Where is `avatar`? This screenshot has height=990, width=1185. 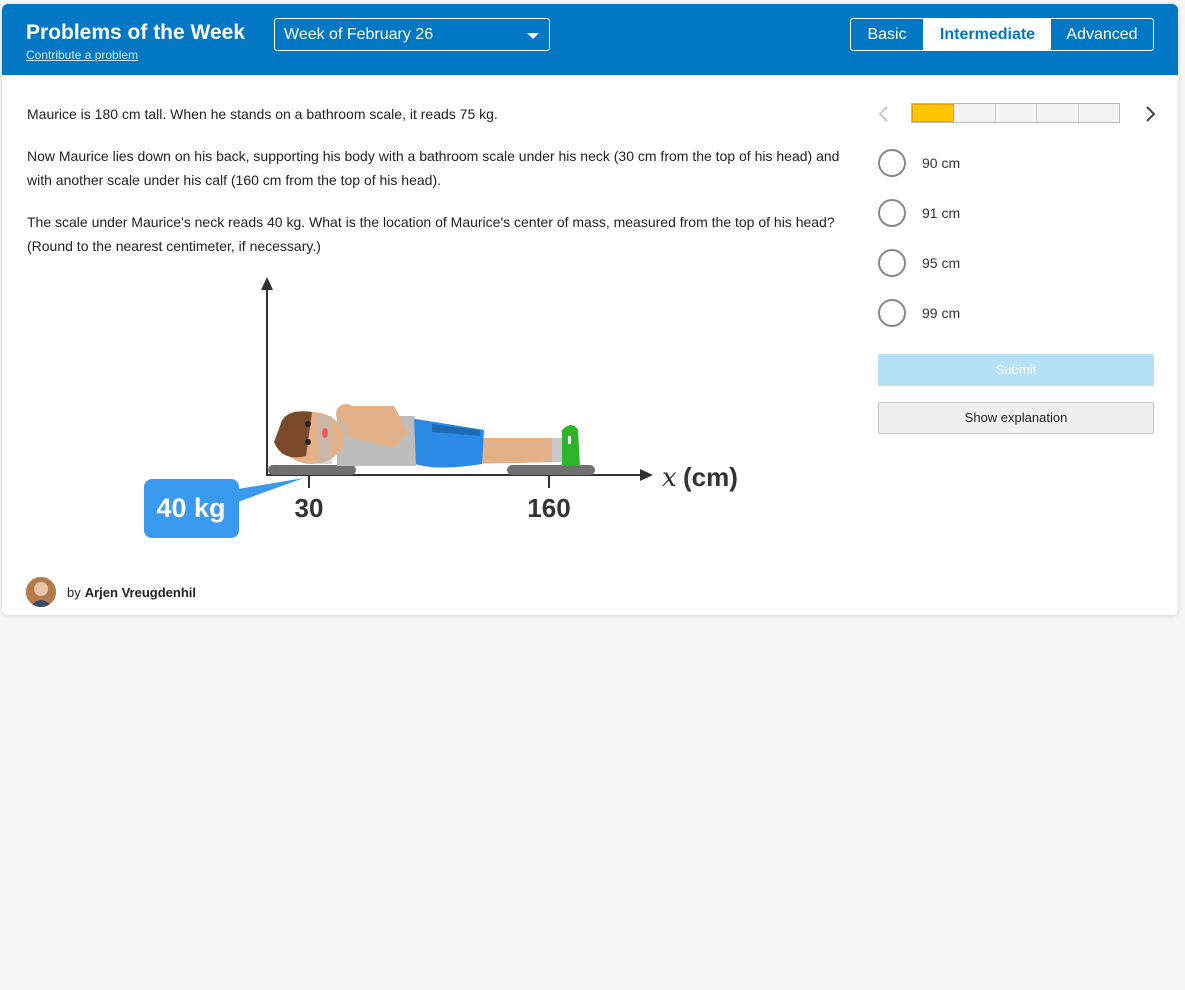 avatar is located at coordinates (41, 592).